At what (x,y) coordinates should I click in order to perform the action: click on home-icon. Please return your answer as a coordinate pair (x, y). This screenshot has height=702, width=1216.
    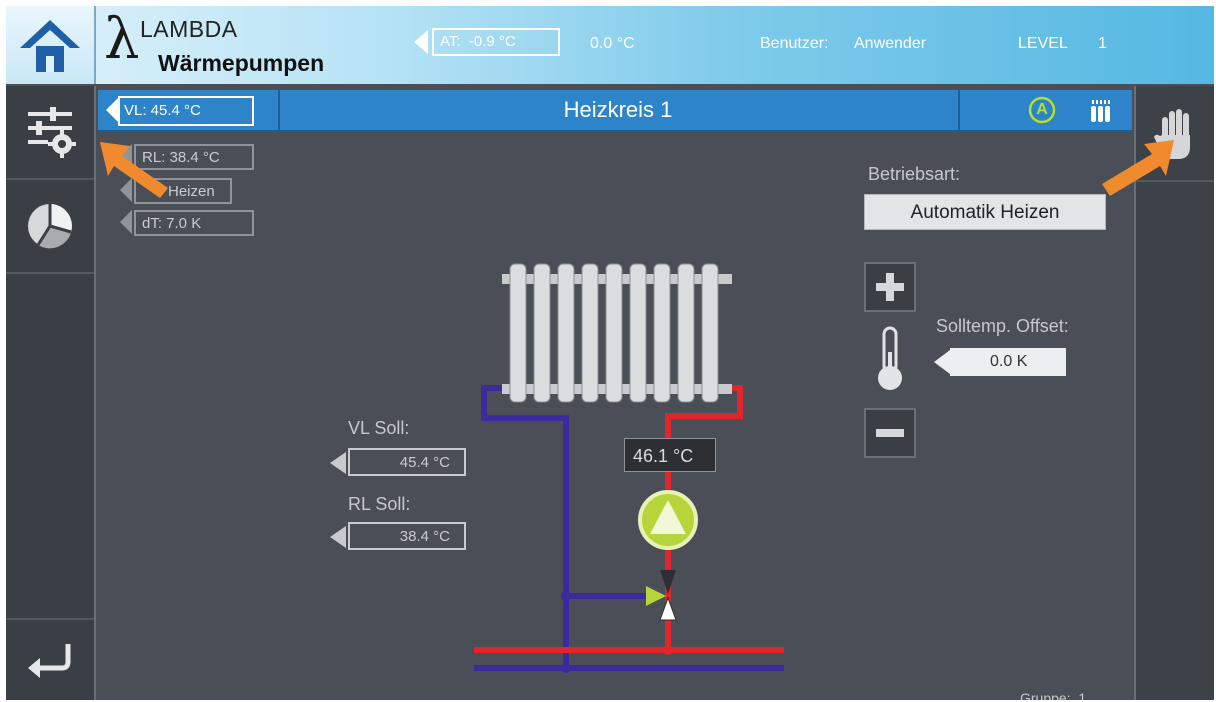
    Looking at the image, I should click on (50, 46).